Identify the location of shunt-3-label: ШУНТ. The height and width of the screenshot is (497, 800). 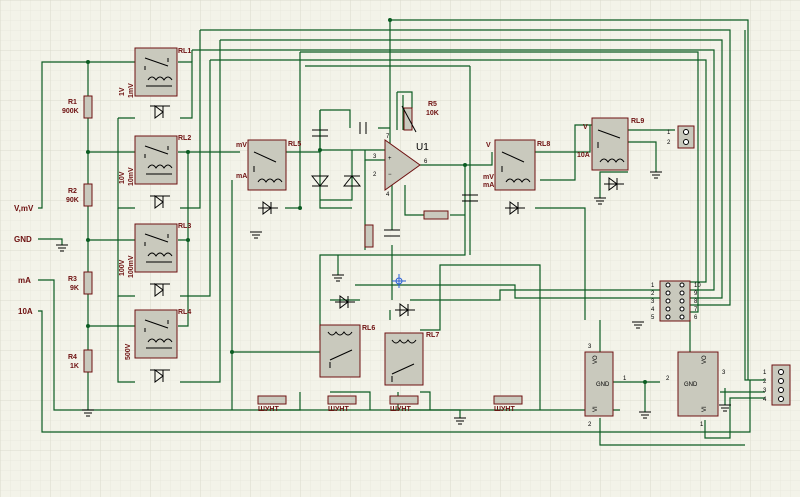
(400, 409).